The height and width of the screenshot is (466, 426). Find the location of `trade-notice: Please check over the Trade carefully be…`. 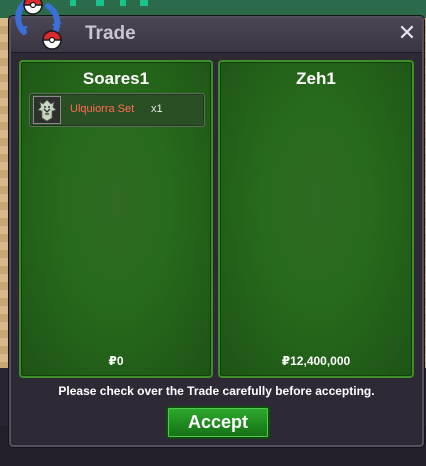

trade-notice: Please check over the Trade carefully be… is located at coordinates (216, 391).